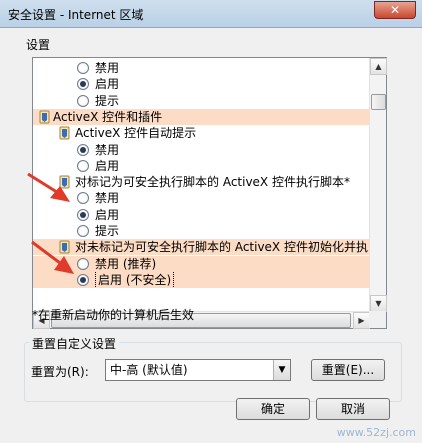 The height and width of the screenshot is (443, 422). What do you see at coordinates (125, 264) in the screenshot?
I see `option-label: 禁用 (推荐)` at bounding box center [125, 264].